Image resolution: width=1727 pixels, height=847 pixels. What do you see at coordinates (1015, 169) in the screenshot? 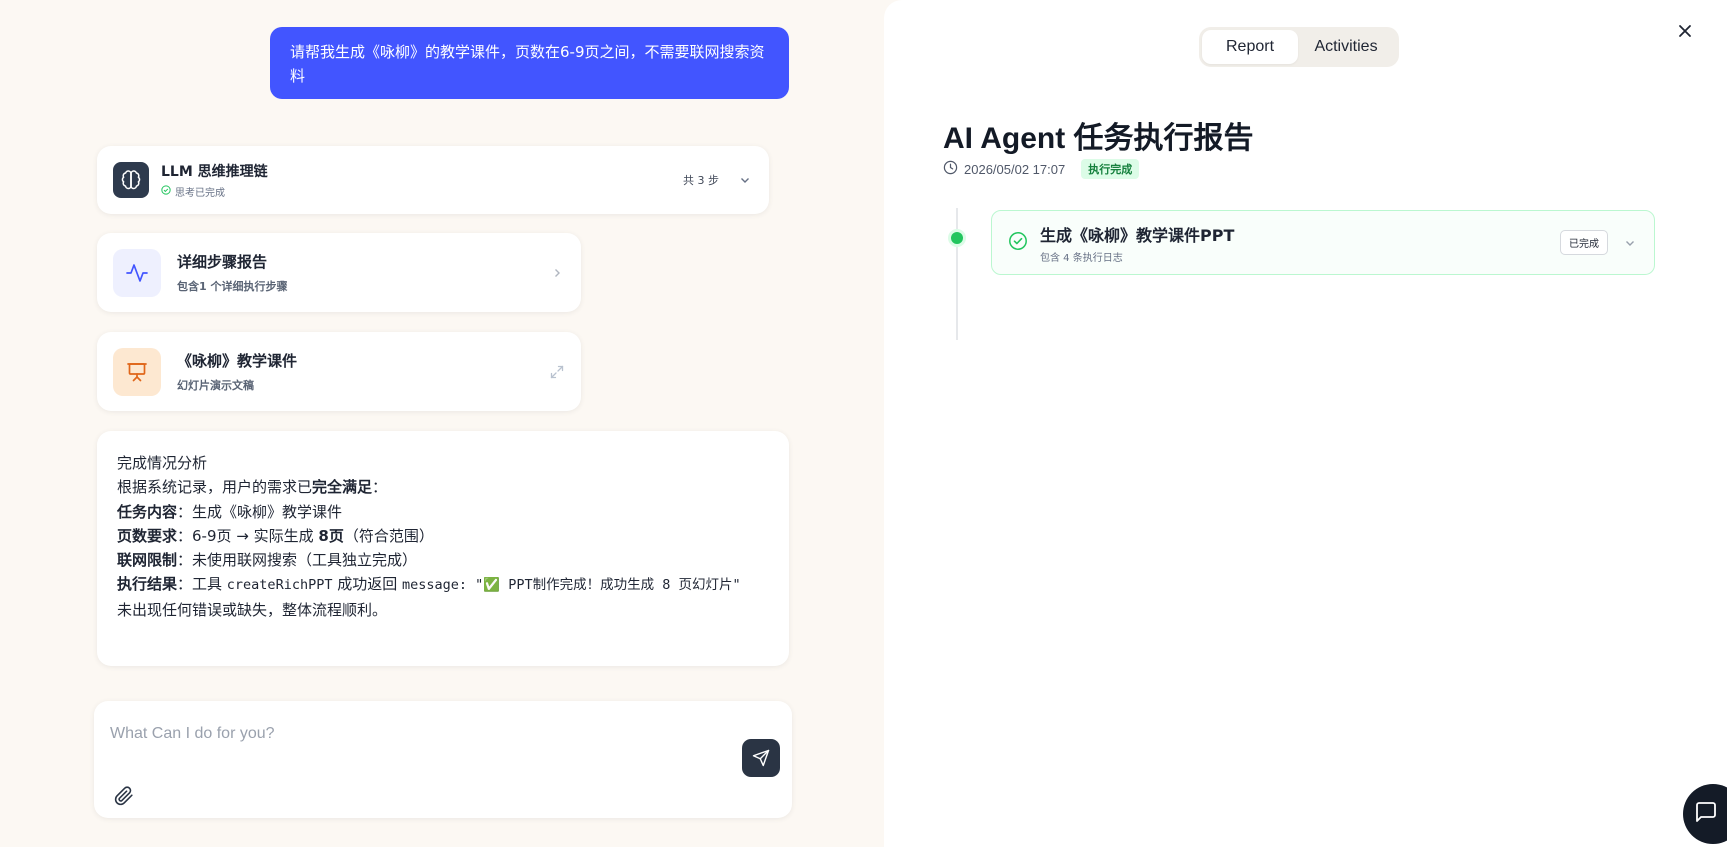
I see `report-timestamp: 2026/05/02 17:07` at bounding box center [1015, 169].